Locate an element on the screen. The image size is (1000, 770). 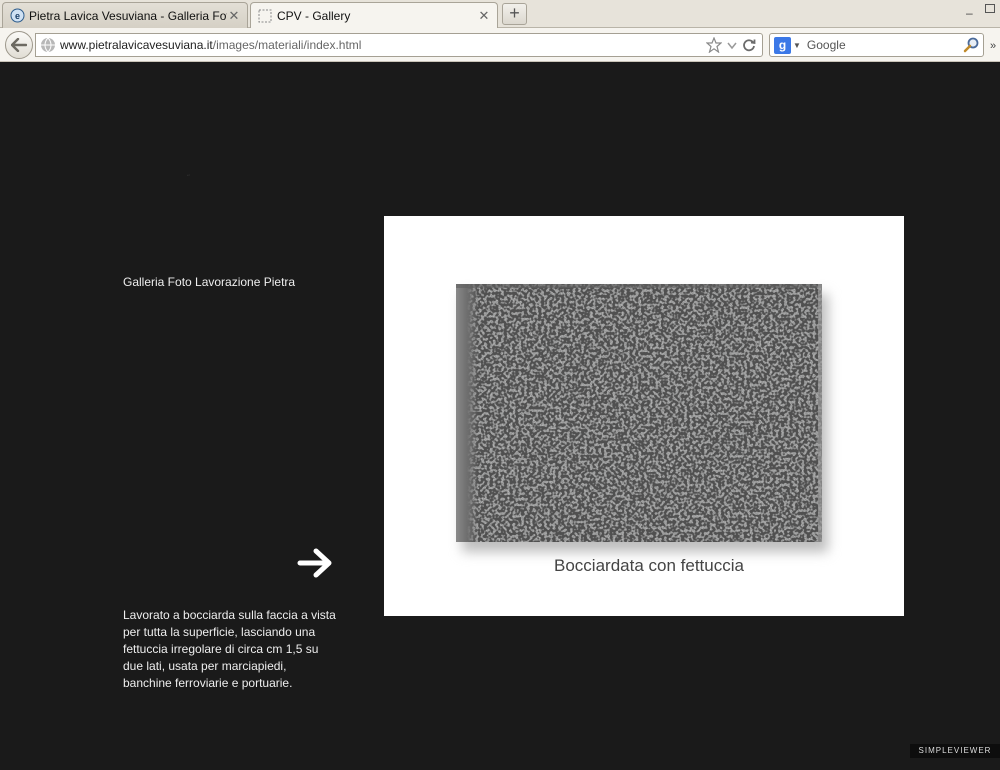
next-image-button is located at coordinates (316, 563).